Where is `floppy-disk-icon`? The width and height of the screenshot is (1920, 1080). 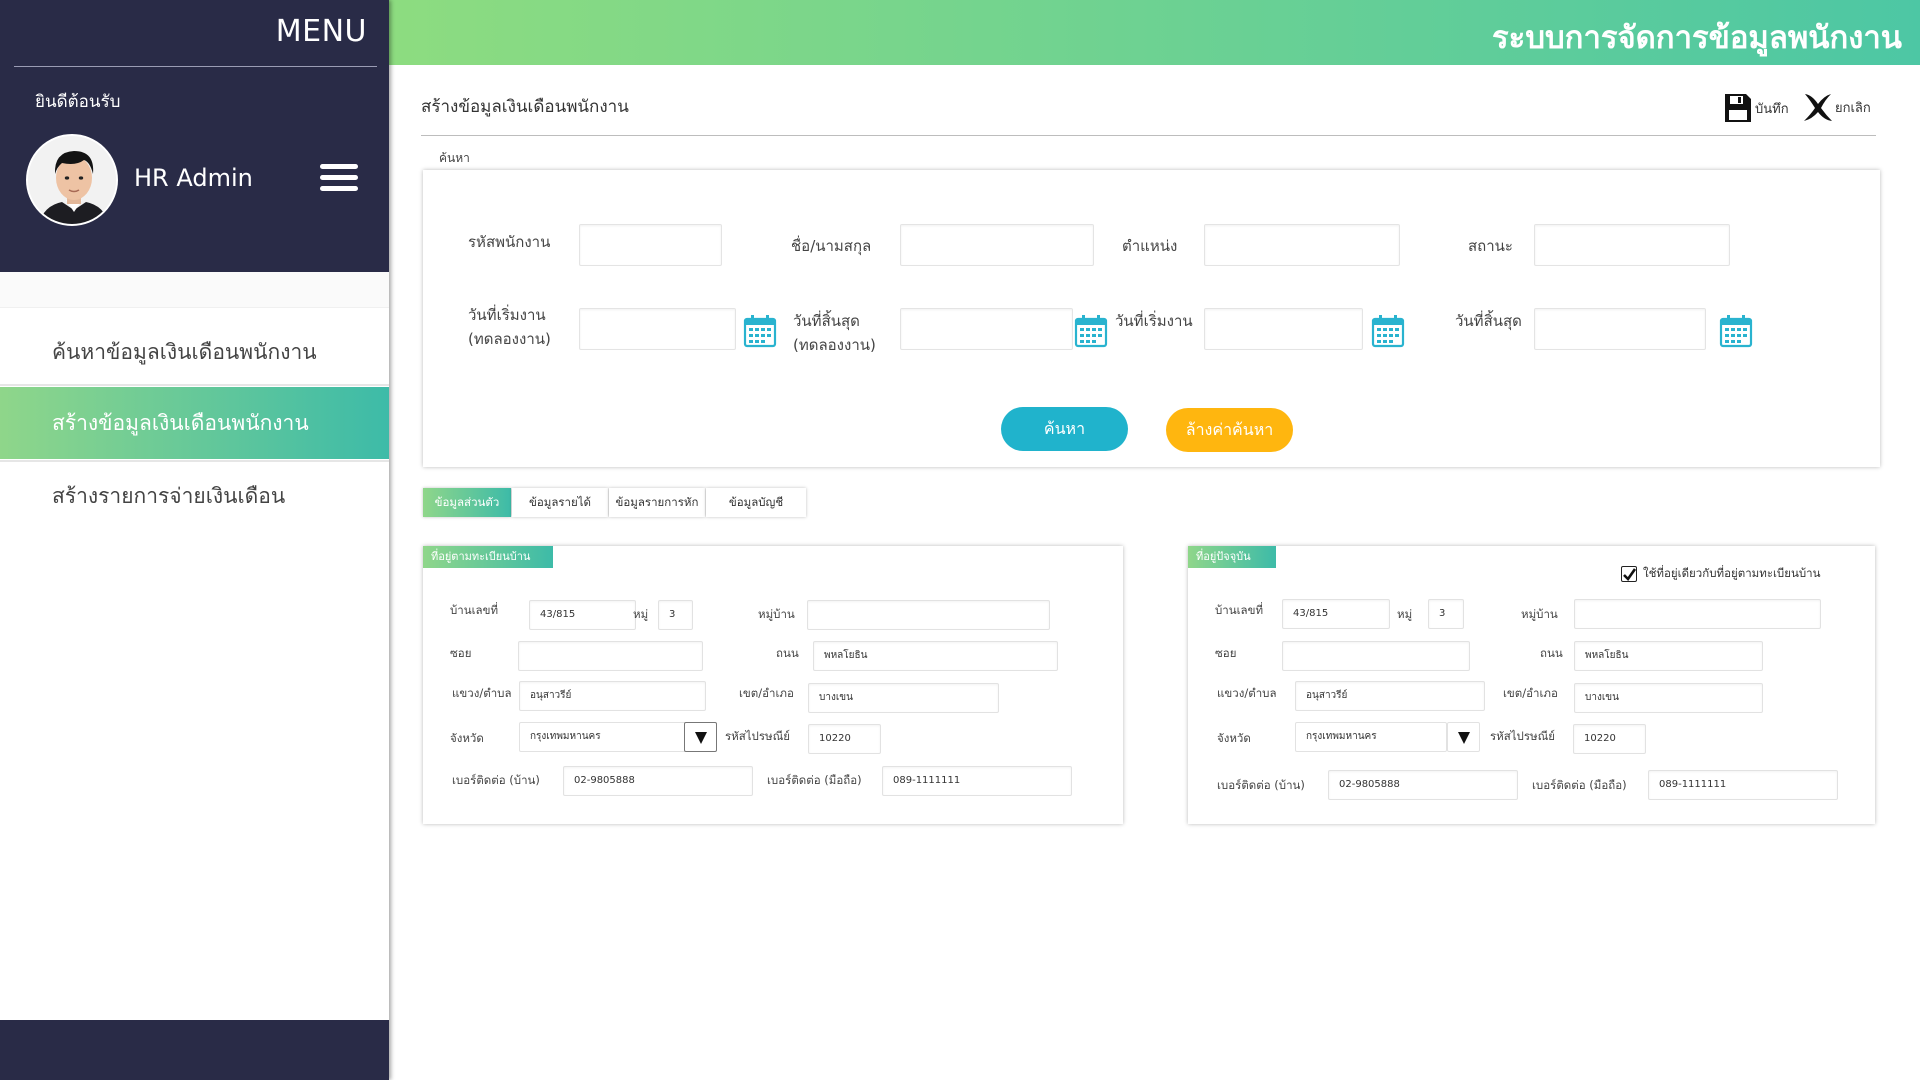
floppy-disk-icon is located at coordinates (1738, 108).